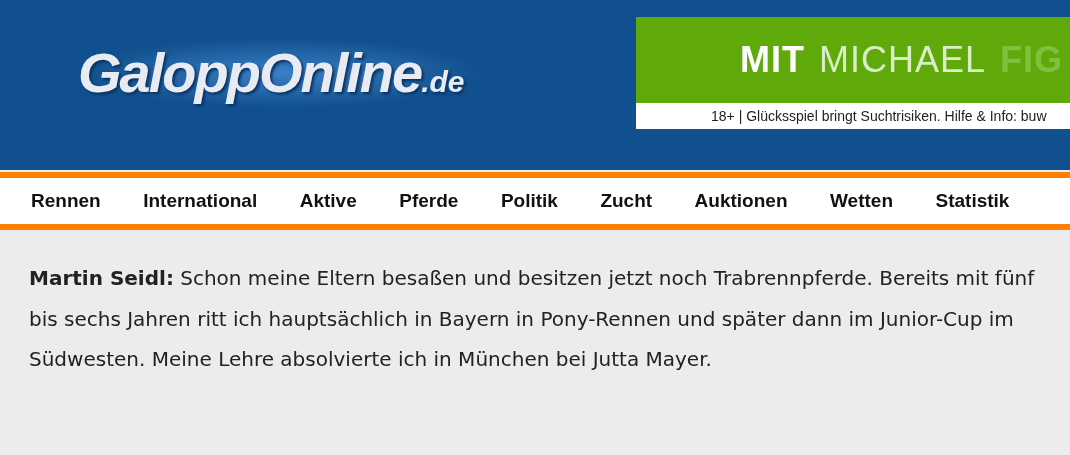 The height and width of the screenshot is (455, 1070). Describe the element at coordinates (66, 201) in the screenshot. I see `nav-link: Rennen` at that location.